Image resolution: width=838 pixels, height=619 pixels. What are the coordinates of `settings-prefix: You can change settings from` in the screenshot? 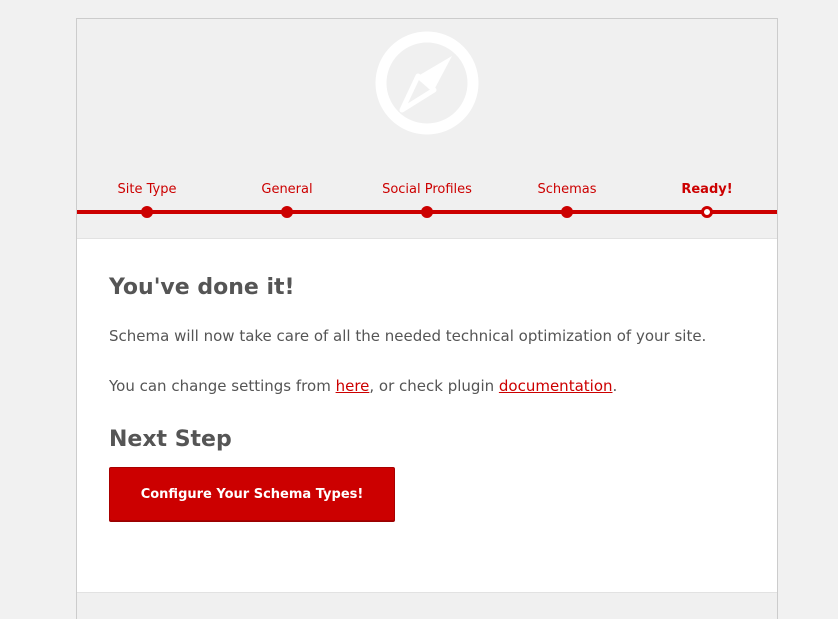 It's located at (222, 386).